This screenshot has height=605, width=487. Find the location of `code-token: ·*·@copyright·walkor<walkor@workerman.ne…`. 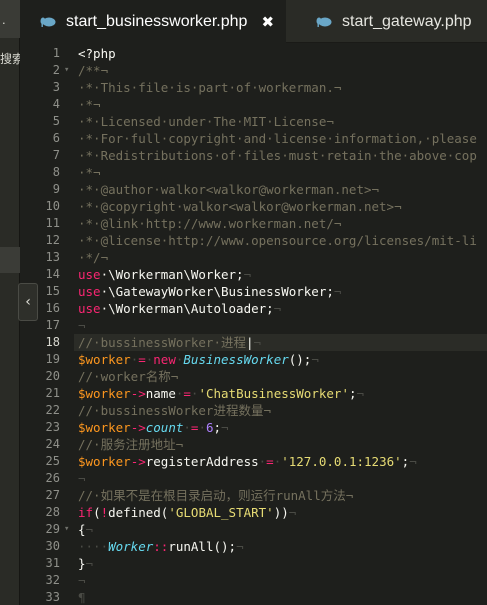

code-token: ·*·@copyright·walkor<walkor@workerman.ne… is located at coordinates (240, 206).